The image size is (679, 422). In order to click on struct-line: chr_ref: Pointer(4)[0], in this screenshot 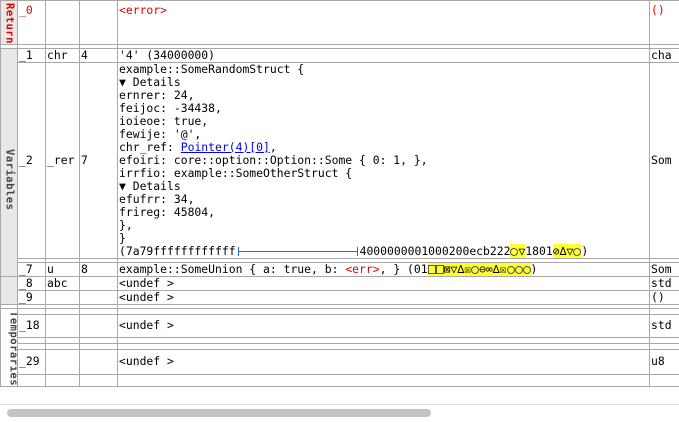, I will do `click(383, 147)`.